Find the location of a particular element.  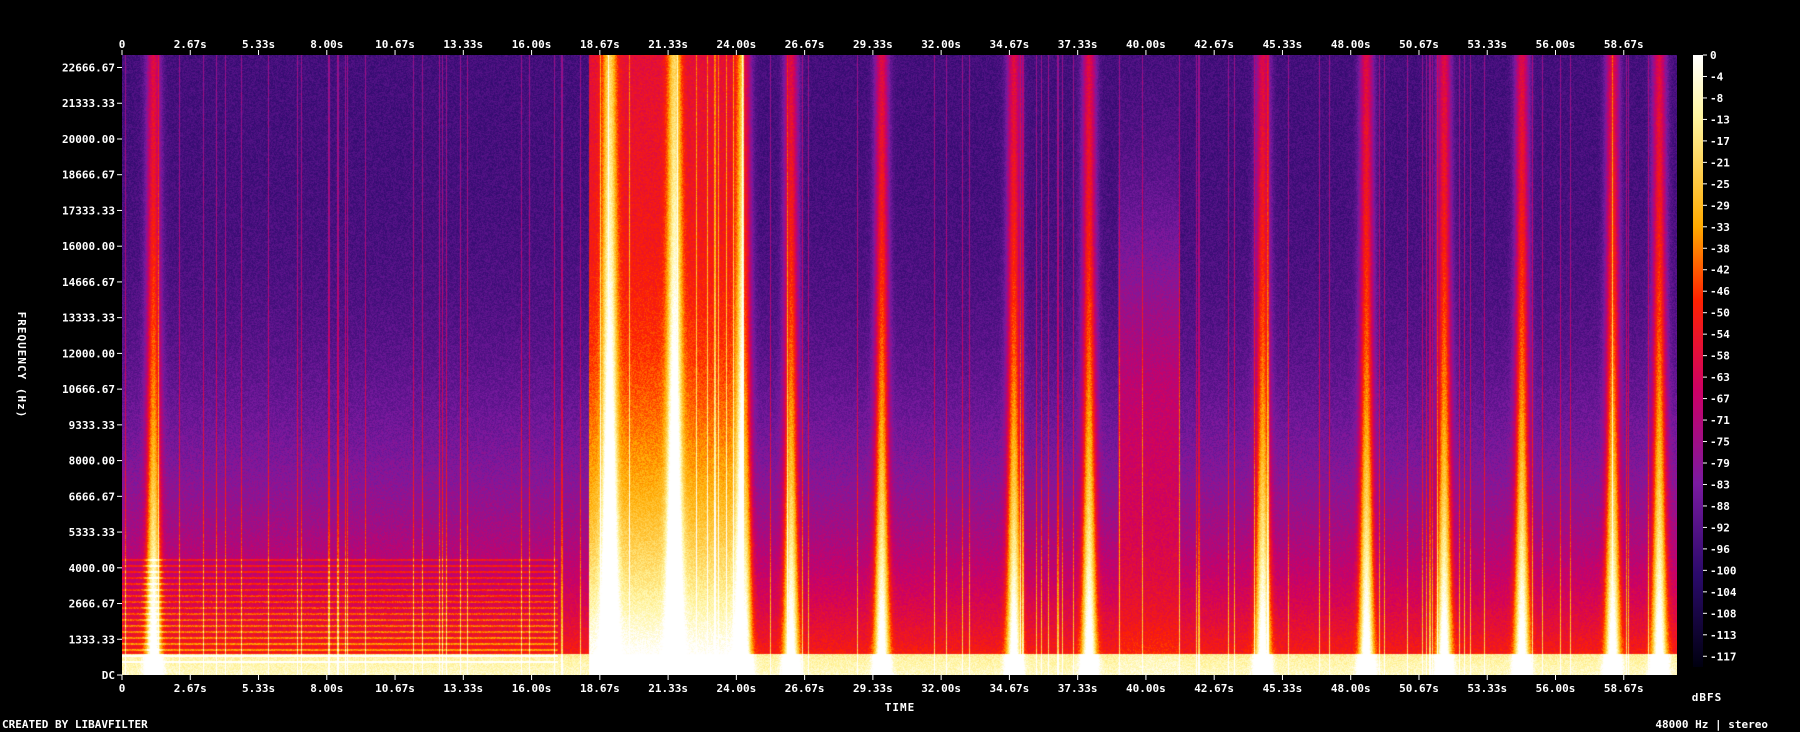

colorbar-tick-label: -54 is located at coordinates (1720, 334).